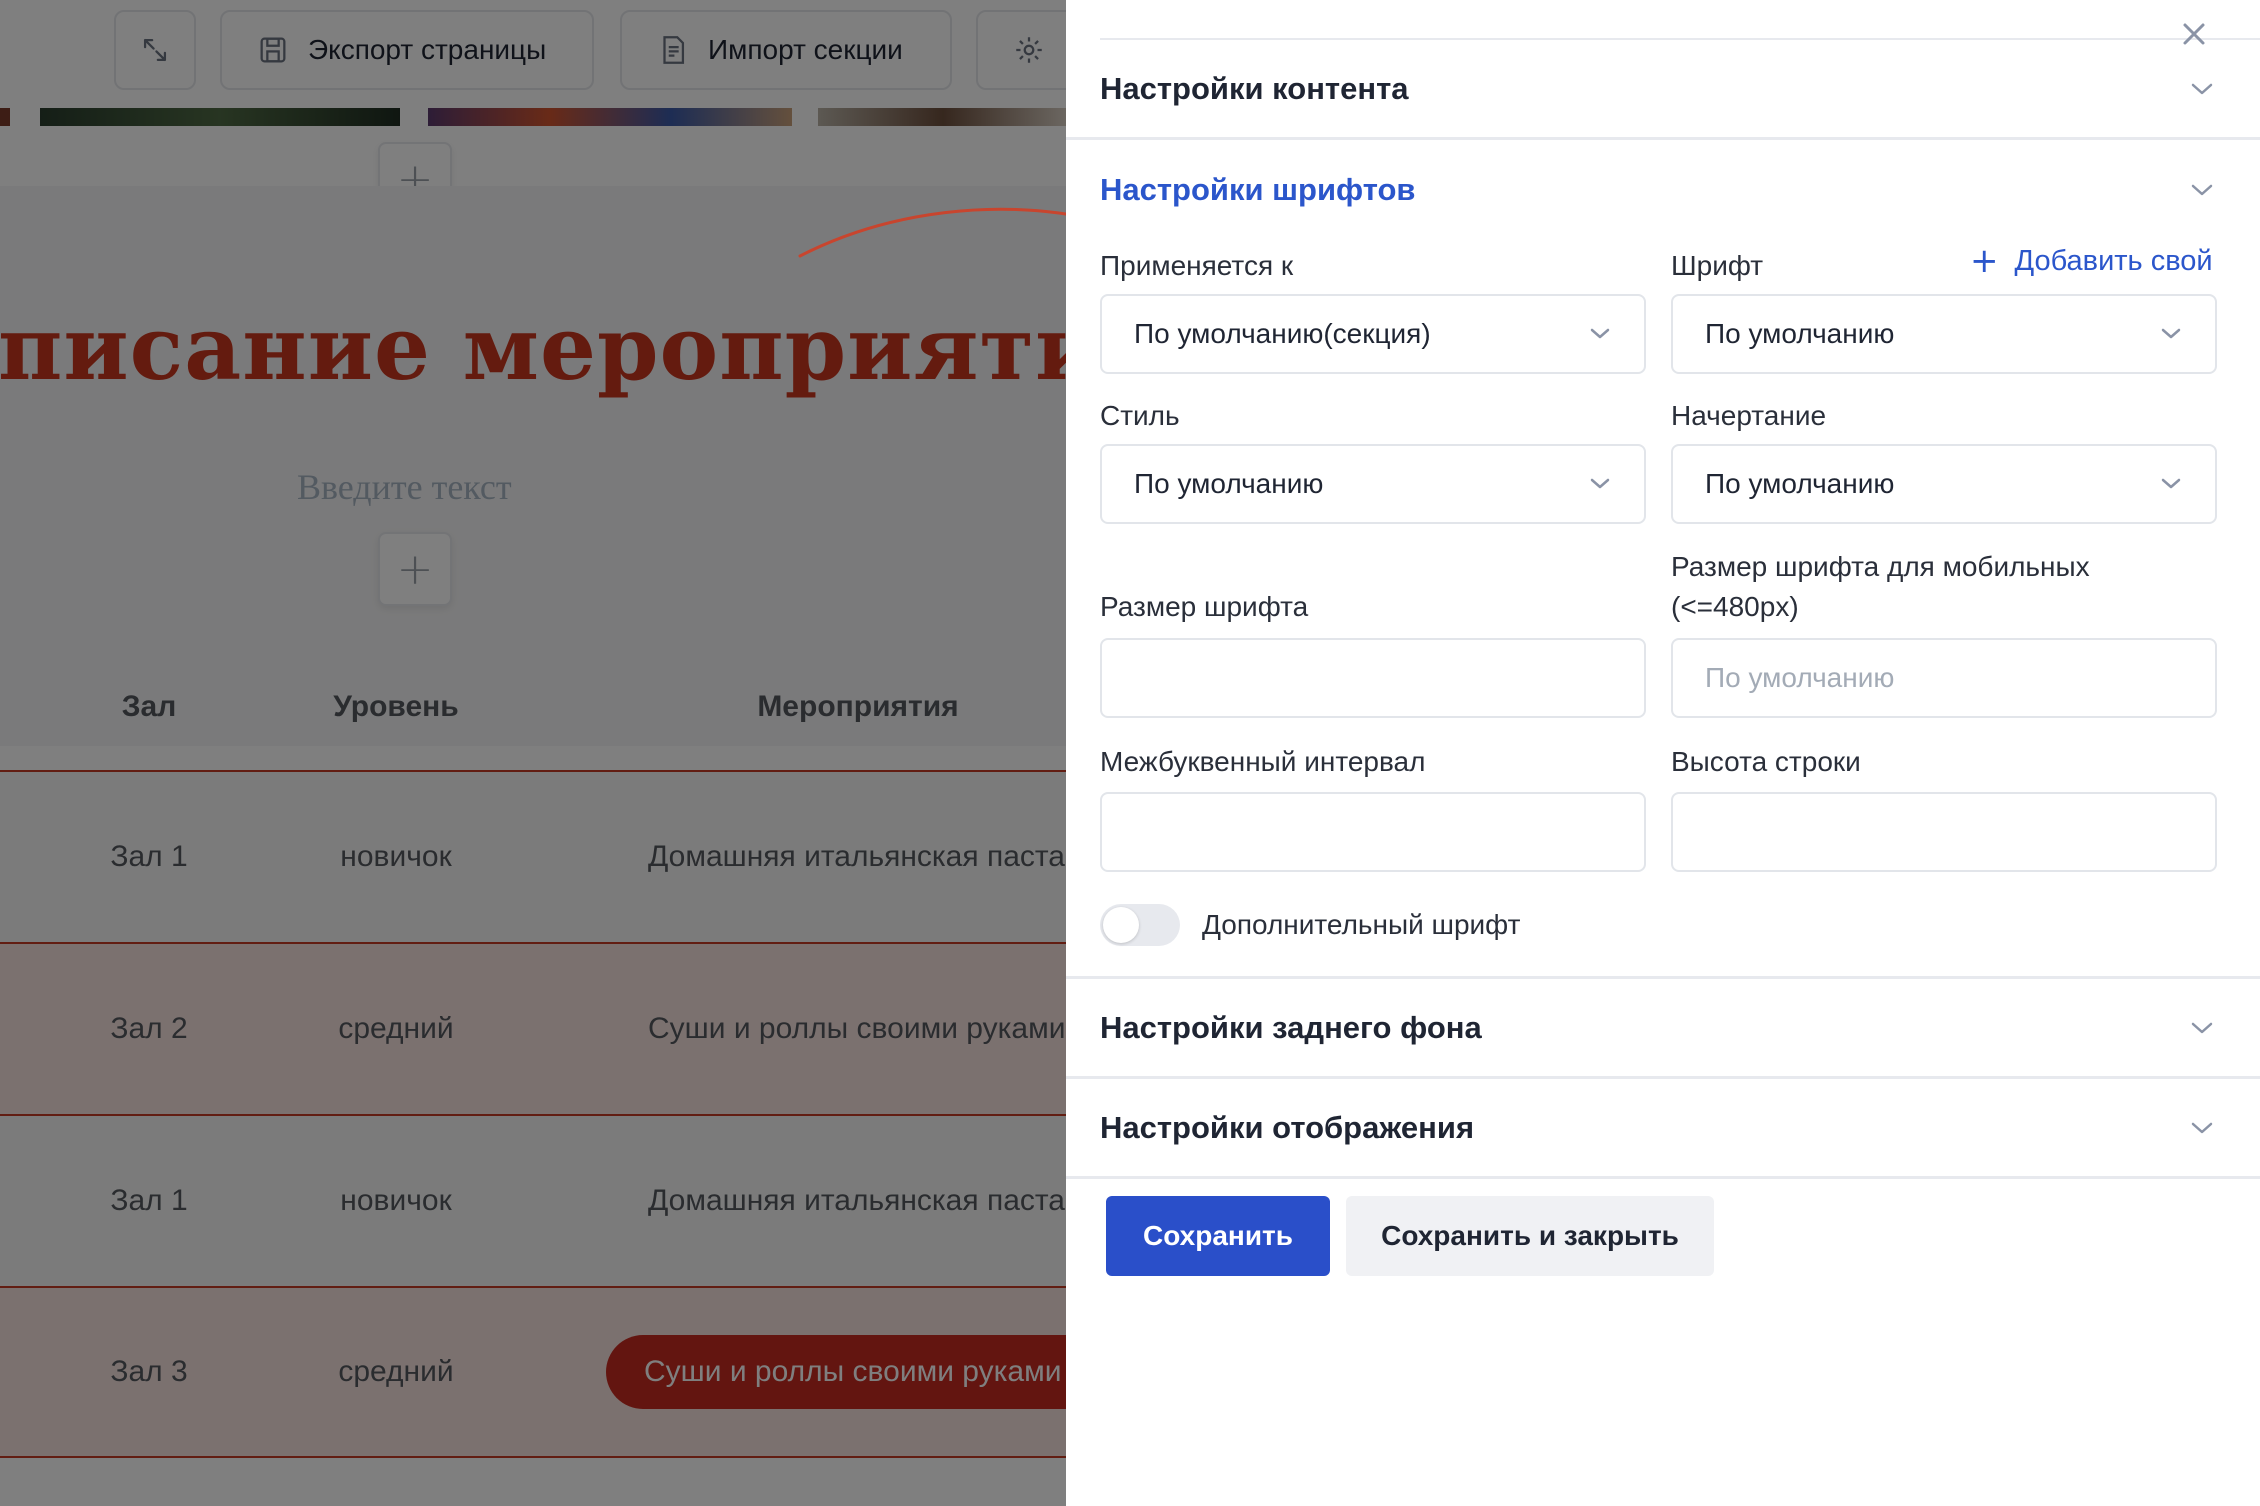  What do you see at coordinates (1373, 832) in the screenshot?
I see `letter-spacing-input` at bounding box center [1373, 832].